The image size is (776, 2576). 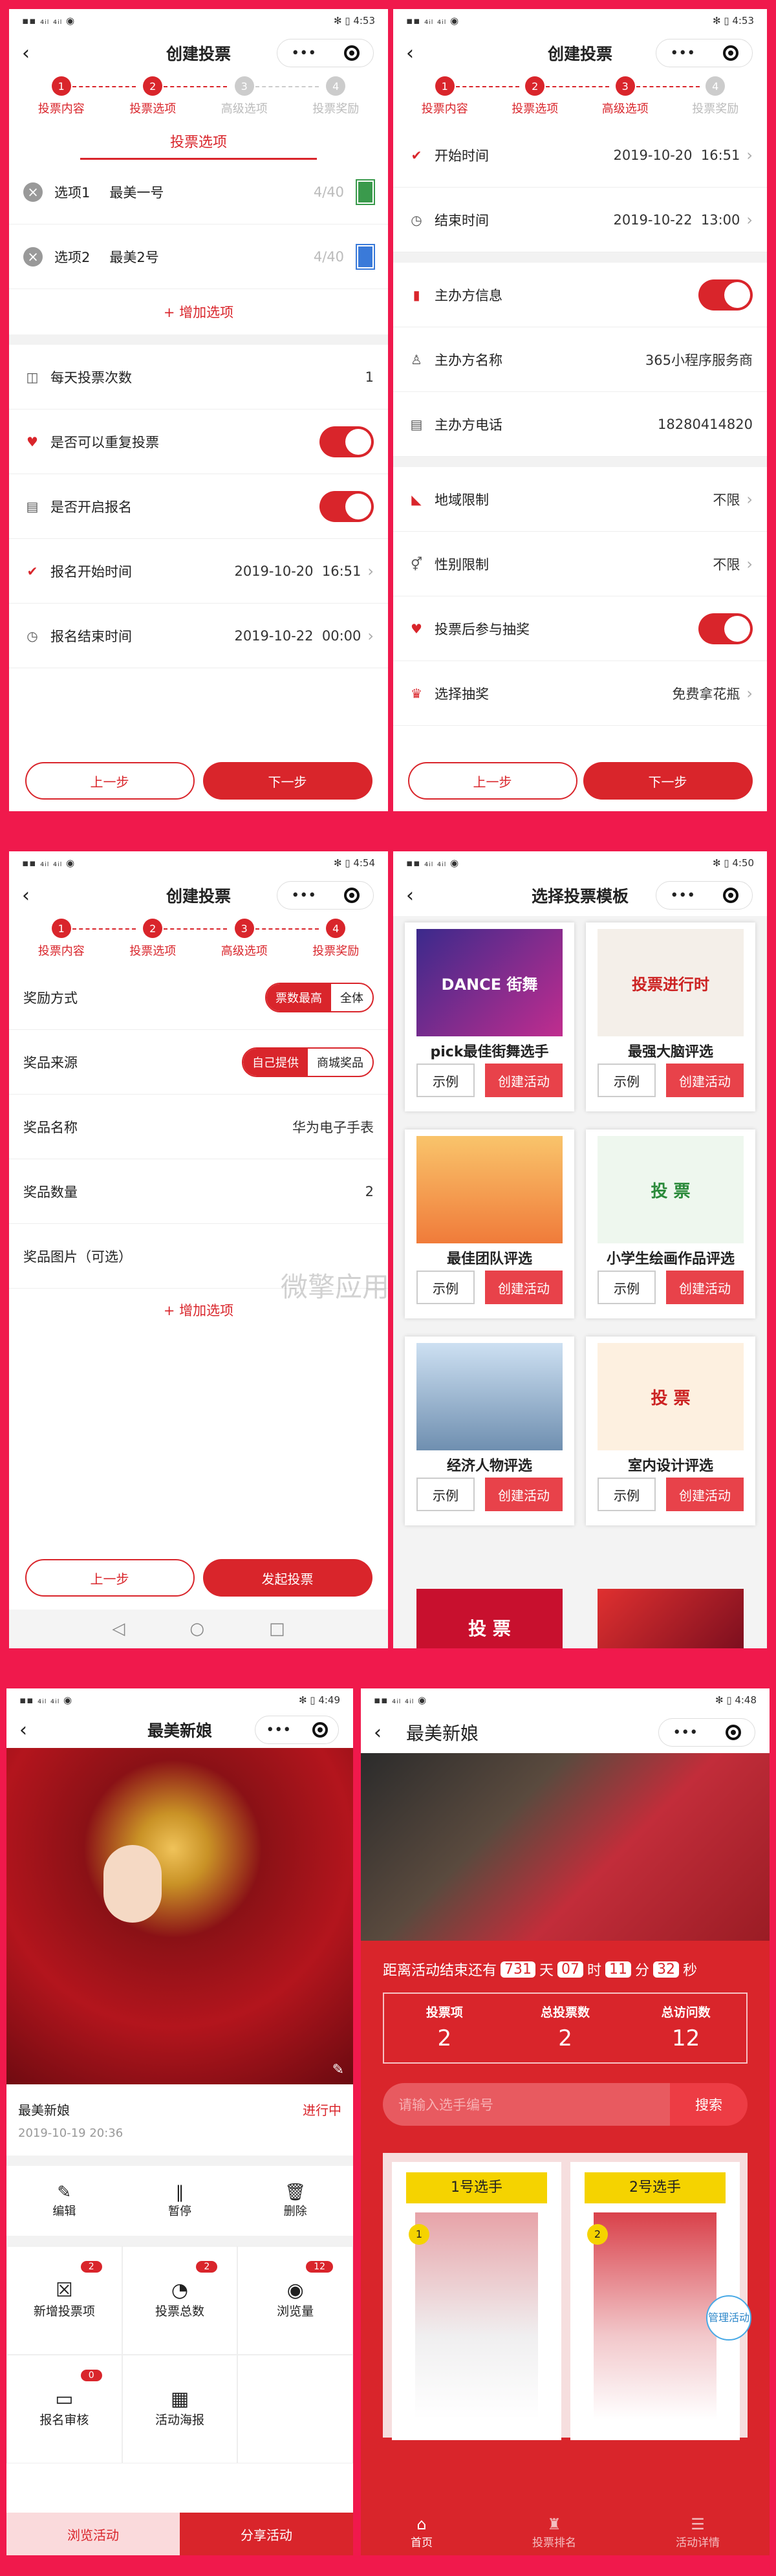 I want to click on edit-button: ✎ 编辑, so click(x=64, y=2201).